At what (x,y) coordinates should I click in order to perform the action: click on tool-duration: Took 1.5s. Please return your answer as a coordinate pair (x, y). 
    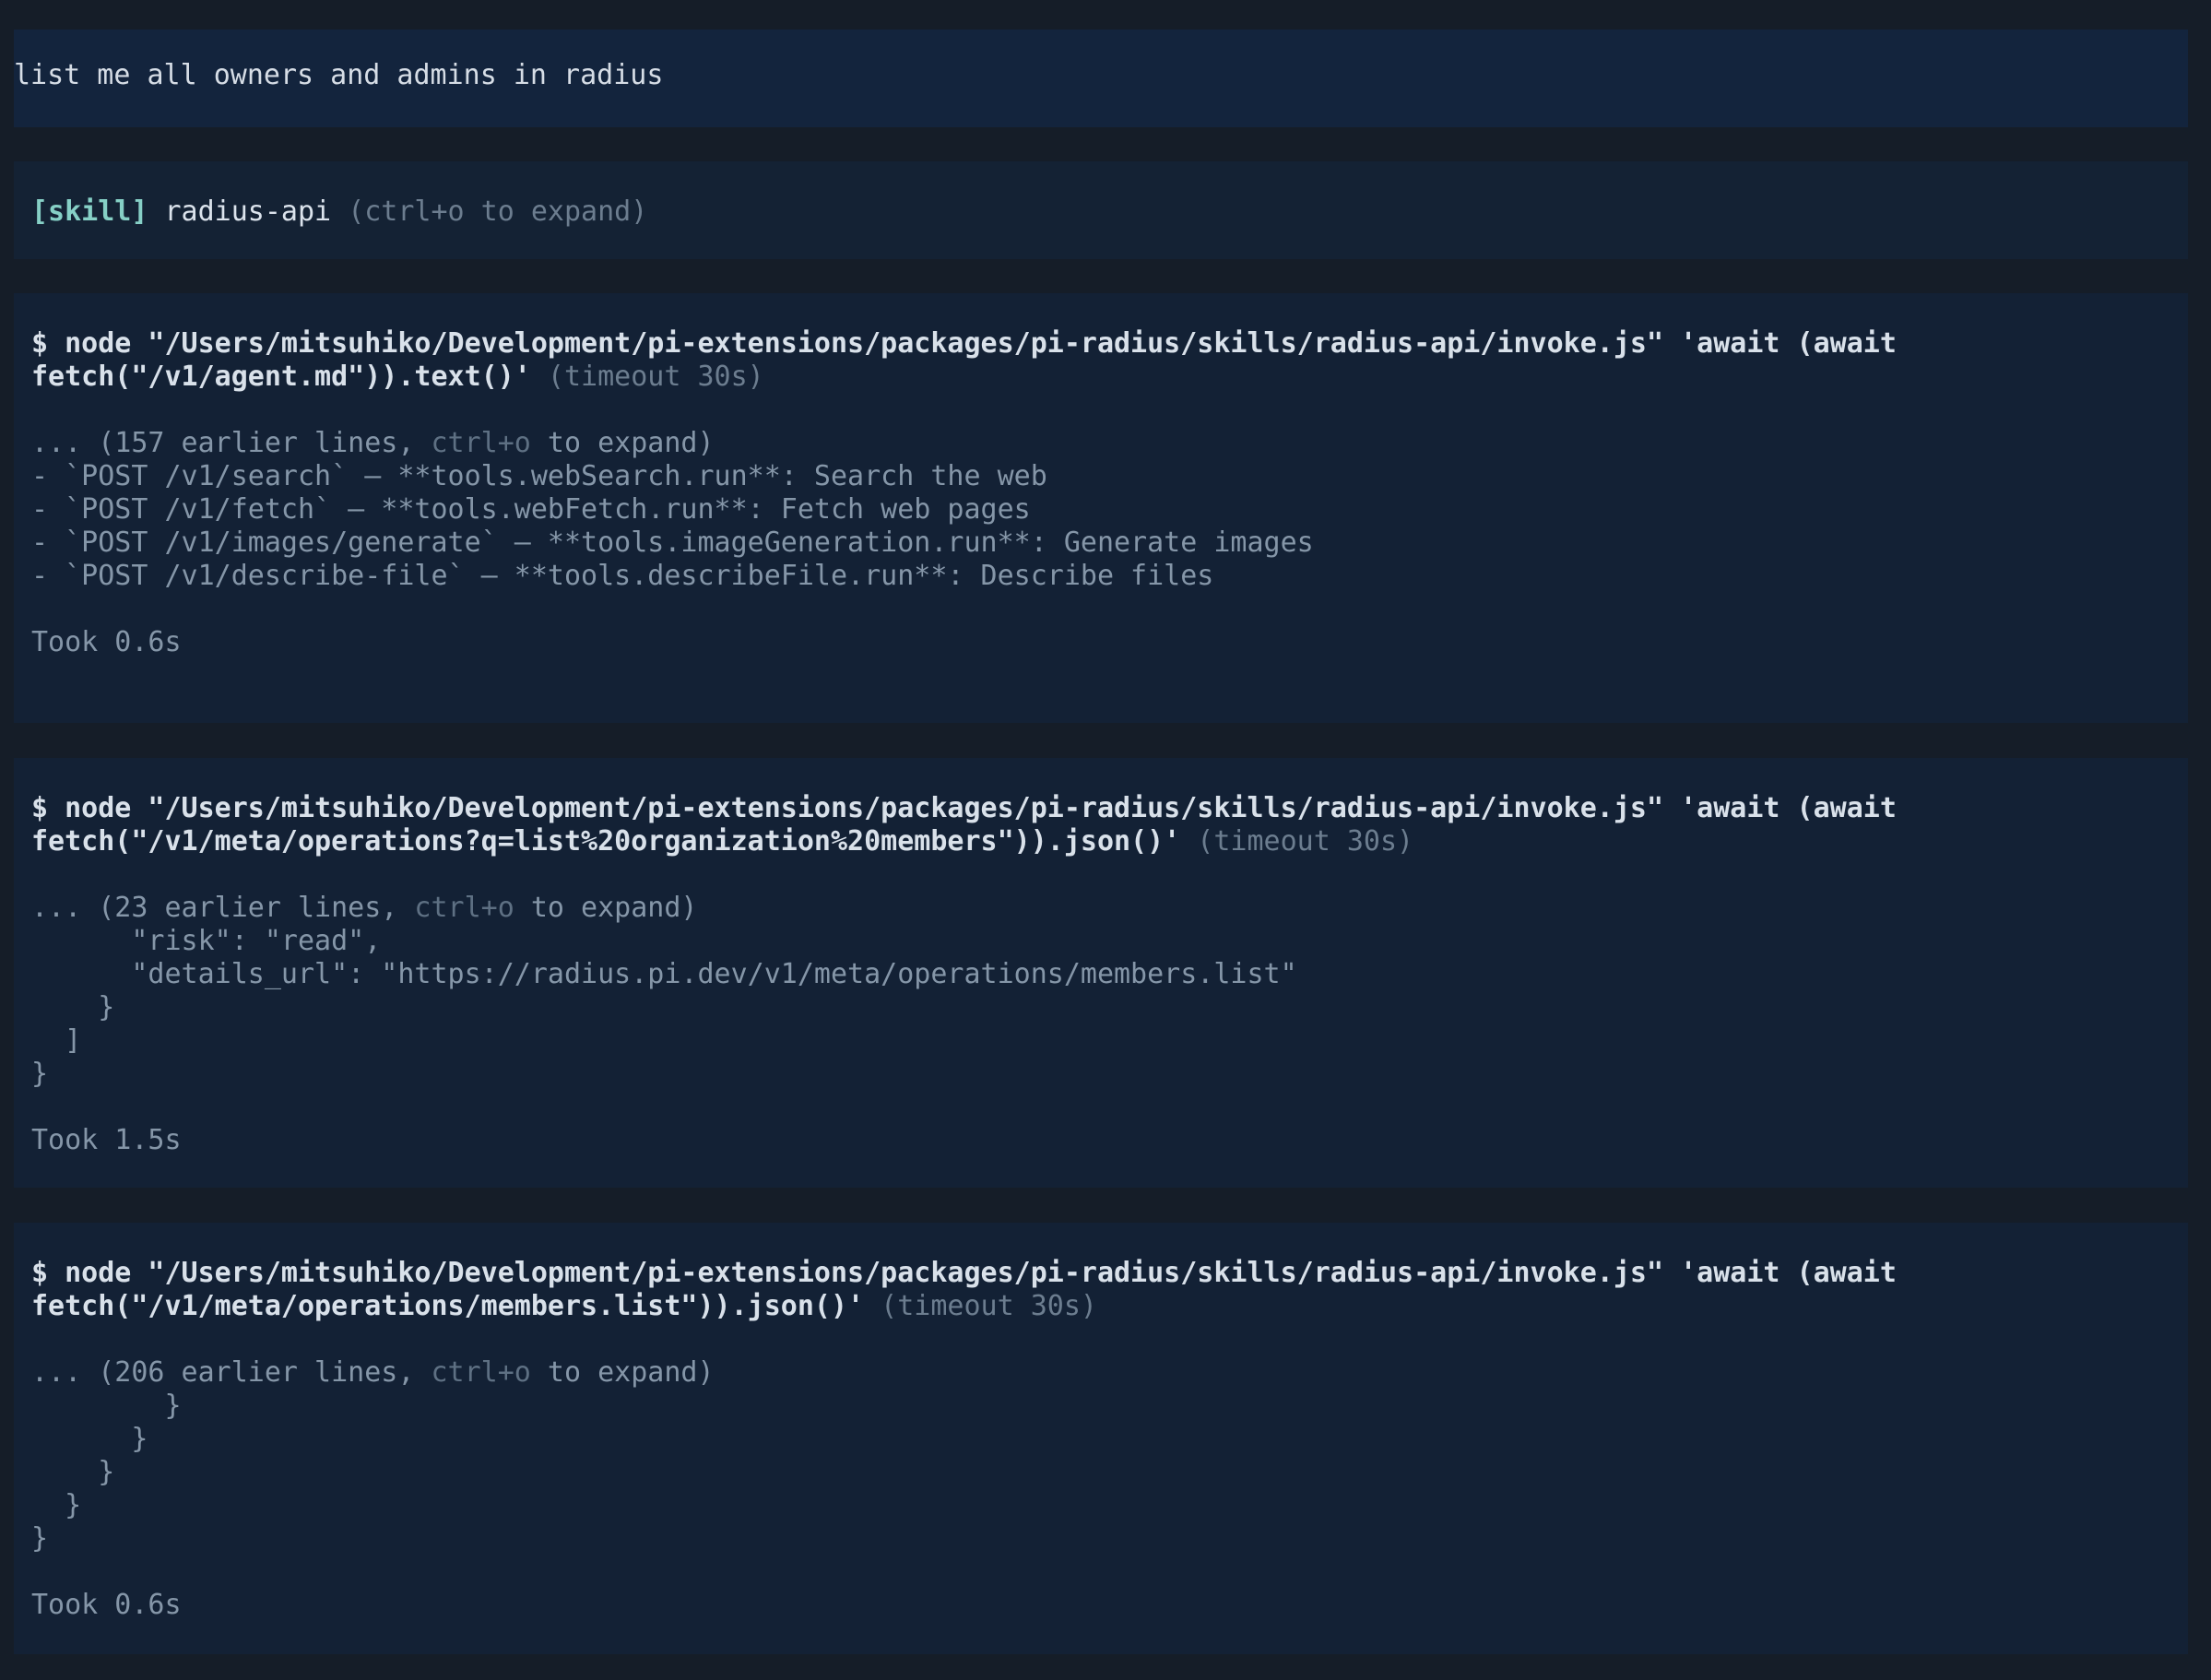
    Looking at the image, I should click on (106, 1140).